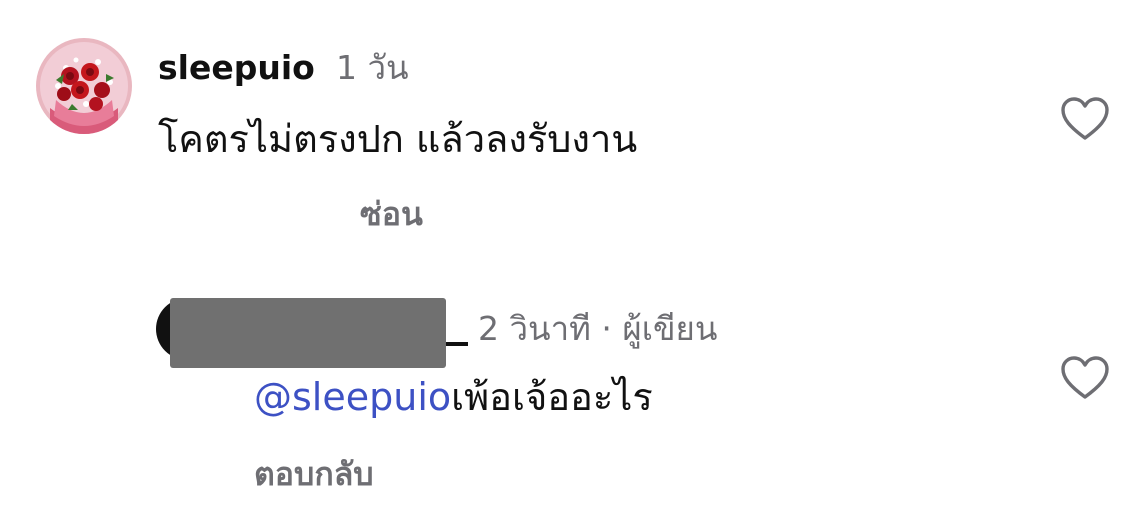 Image resolution: width=1137 pixels, height=523 pixels. Describe the element at coordinates (398, 139) in the screenshot. I see `comment-text: โคตรไม่ตรงปก แล้วลงรับงาน` at that location.